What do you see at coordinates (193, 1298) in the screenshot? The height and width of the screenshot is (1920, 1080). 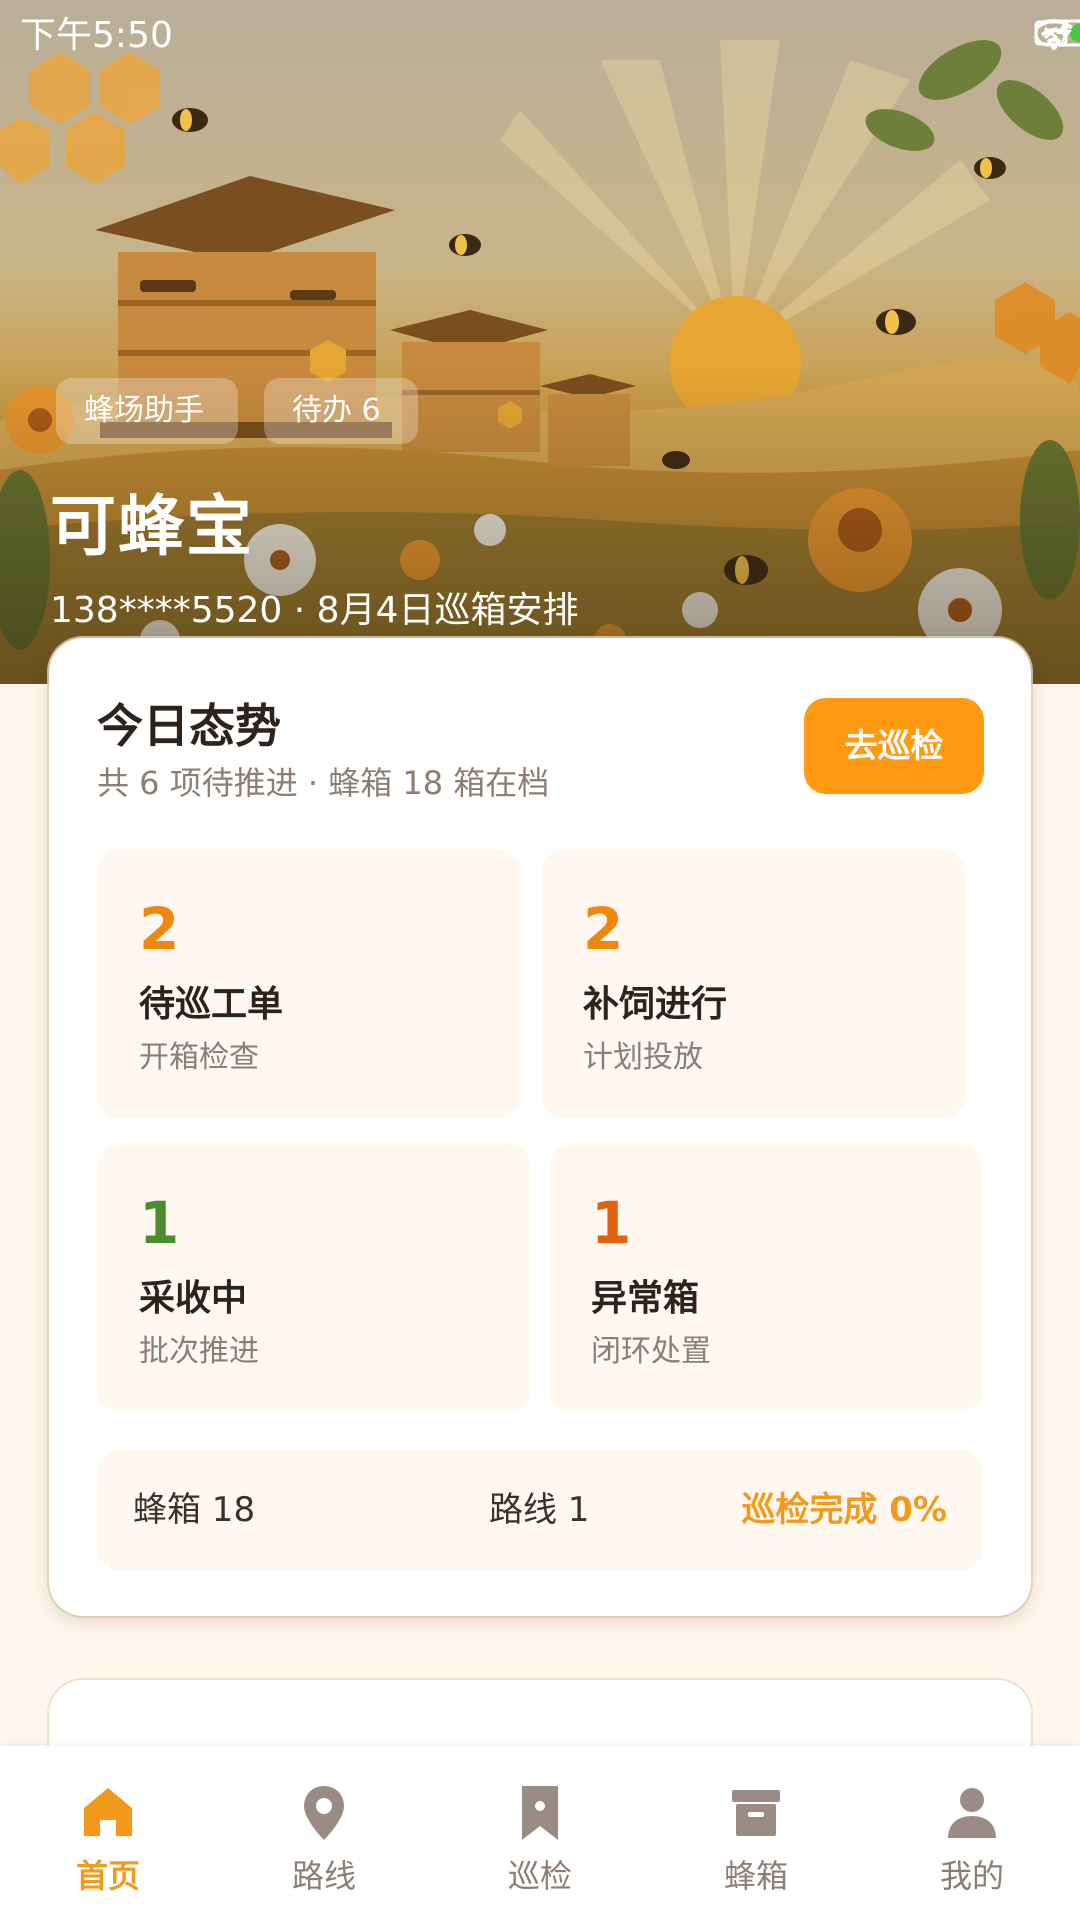 I see `stat-label: 采收中` at bounding box center [193, 1298].